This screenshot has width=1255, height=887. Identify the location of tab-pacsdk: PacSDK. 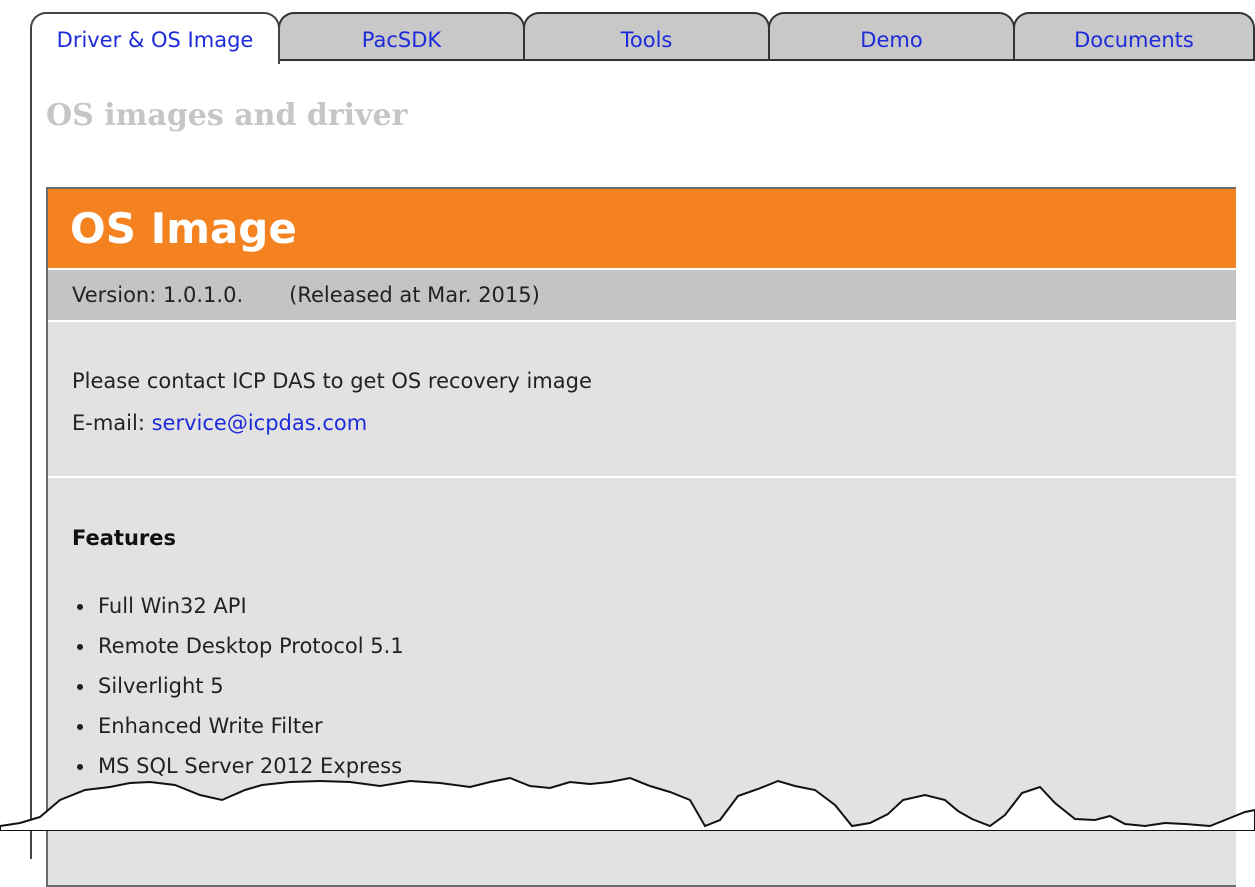
(401, 36).